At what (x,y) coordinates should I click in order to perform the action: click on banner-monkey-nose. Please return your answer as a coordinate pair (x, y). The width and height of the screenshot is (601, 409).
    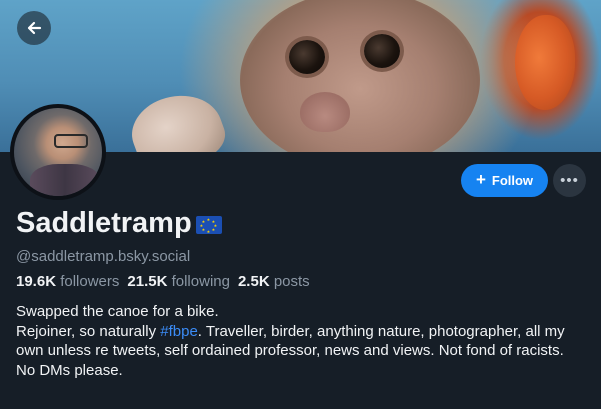
    Looking at the image, I should click on (325, 112).